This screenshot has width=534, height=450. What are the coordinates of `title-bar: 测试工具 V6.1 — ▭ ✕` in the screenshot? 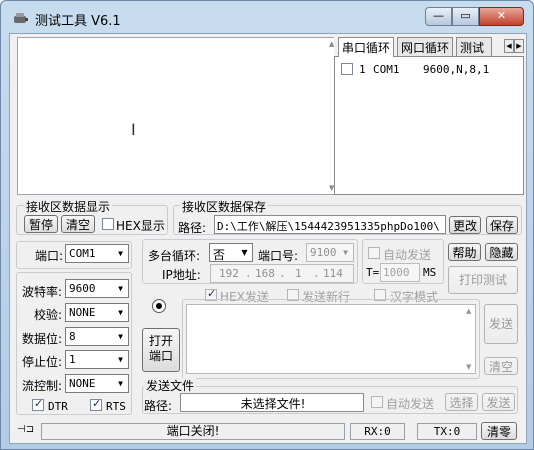 It's located at (267, 17).